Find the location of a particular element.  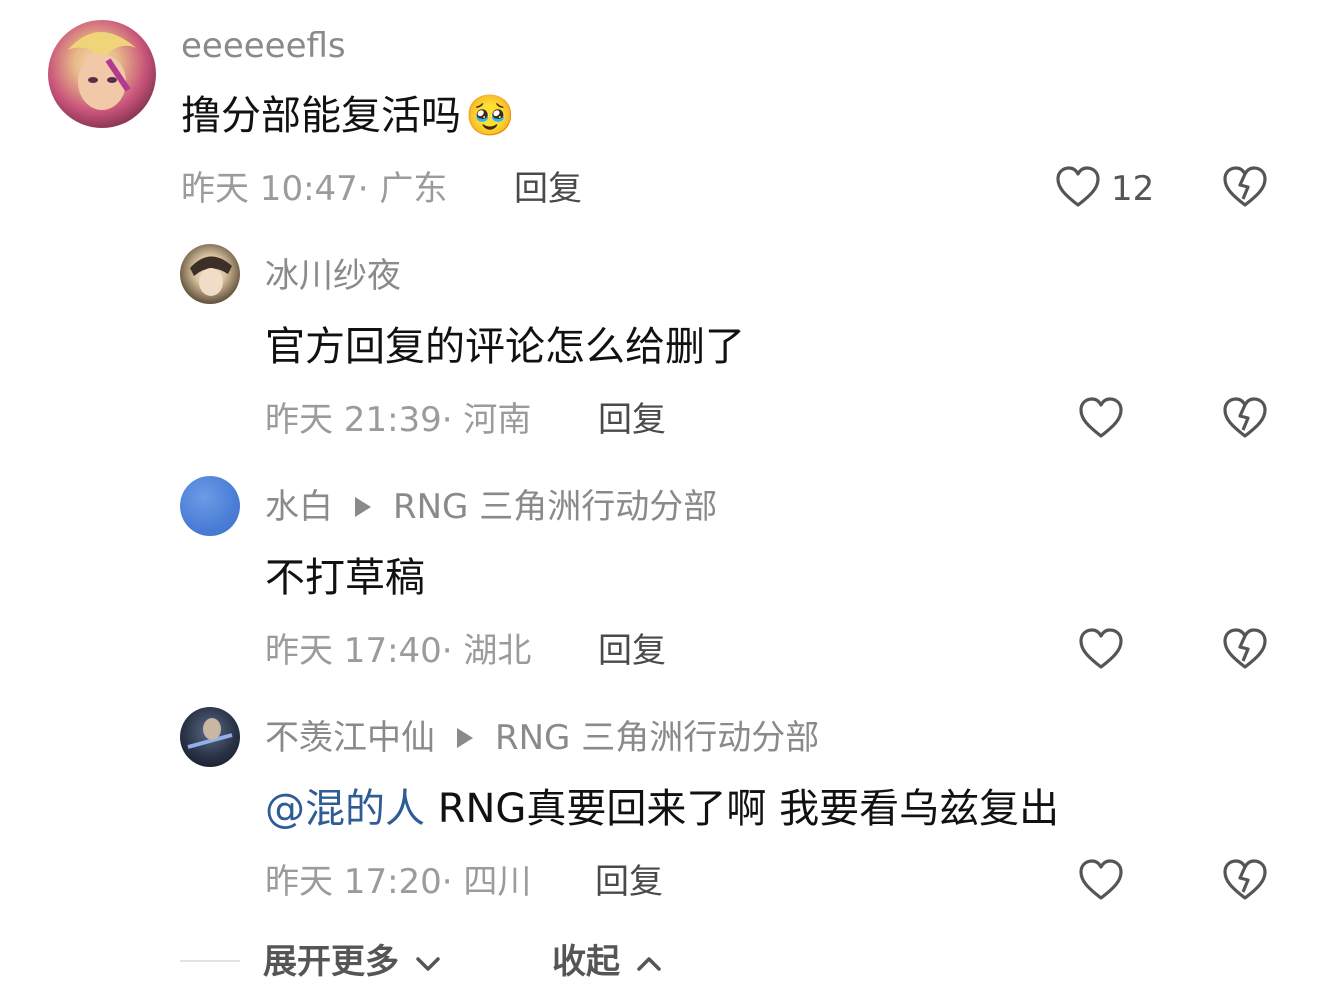

expand-more-button: 展开更多 is located at coordinates (352, 962).